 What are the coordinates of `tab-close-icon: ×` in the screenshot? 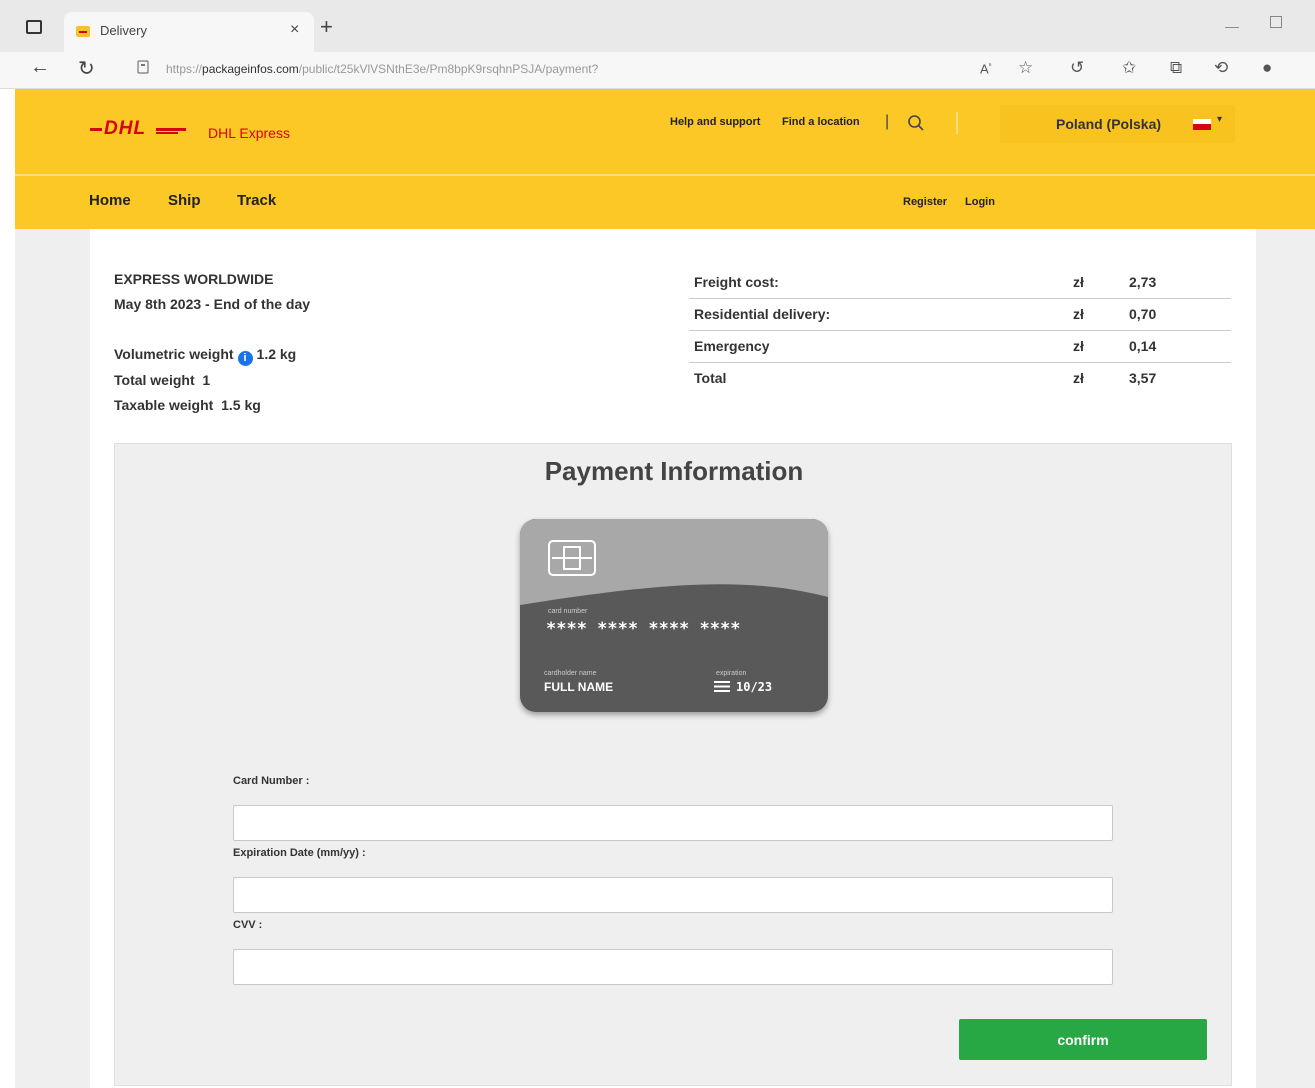 It's located at (294, 30).